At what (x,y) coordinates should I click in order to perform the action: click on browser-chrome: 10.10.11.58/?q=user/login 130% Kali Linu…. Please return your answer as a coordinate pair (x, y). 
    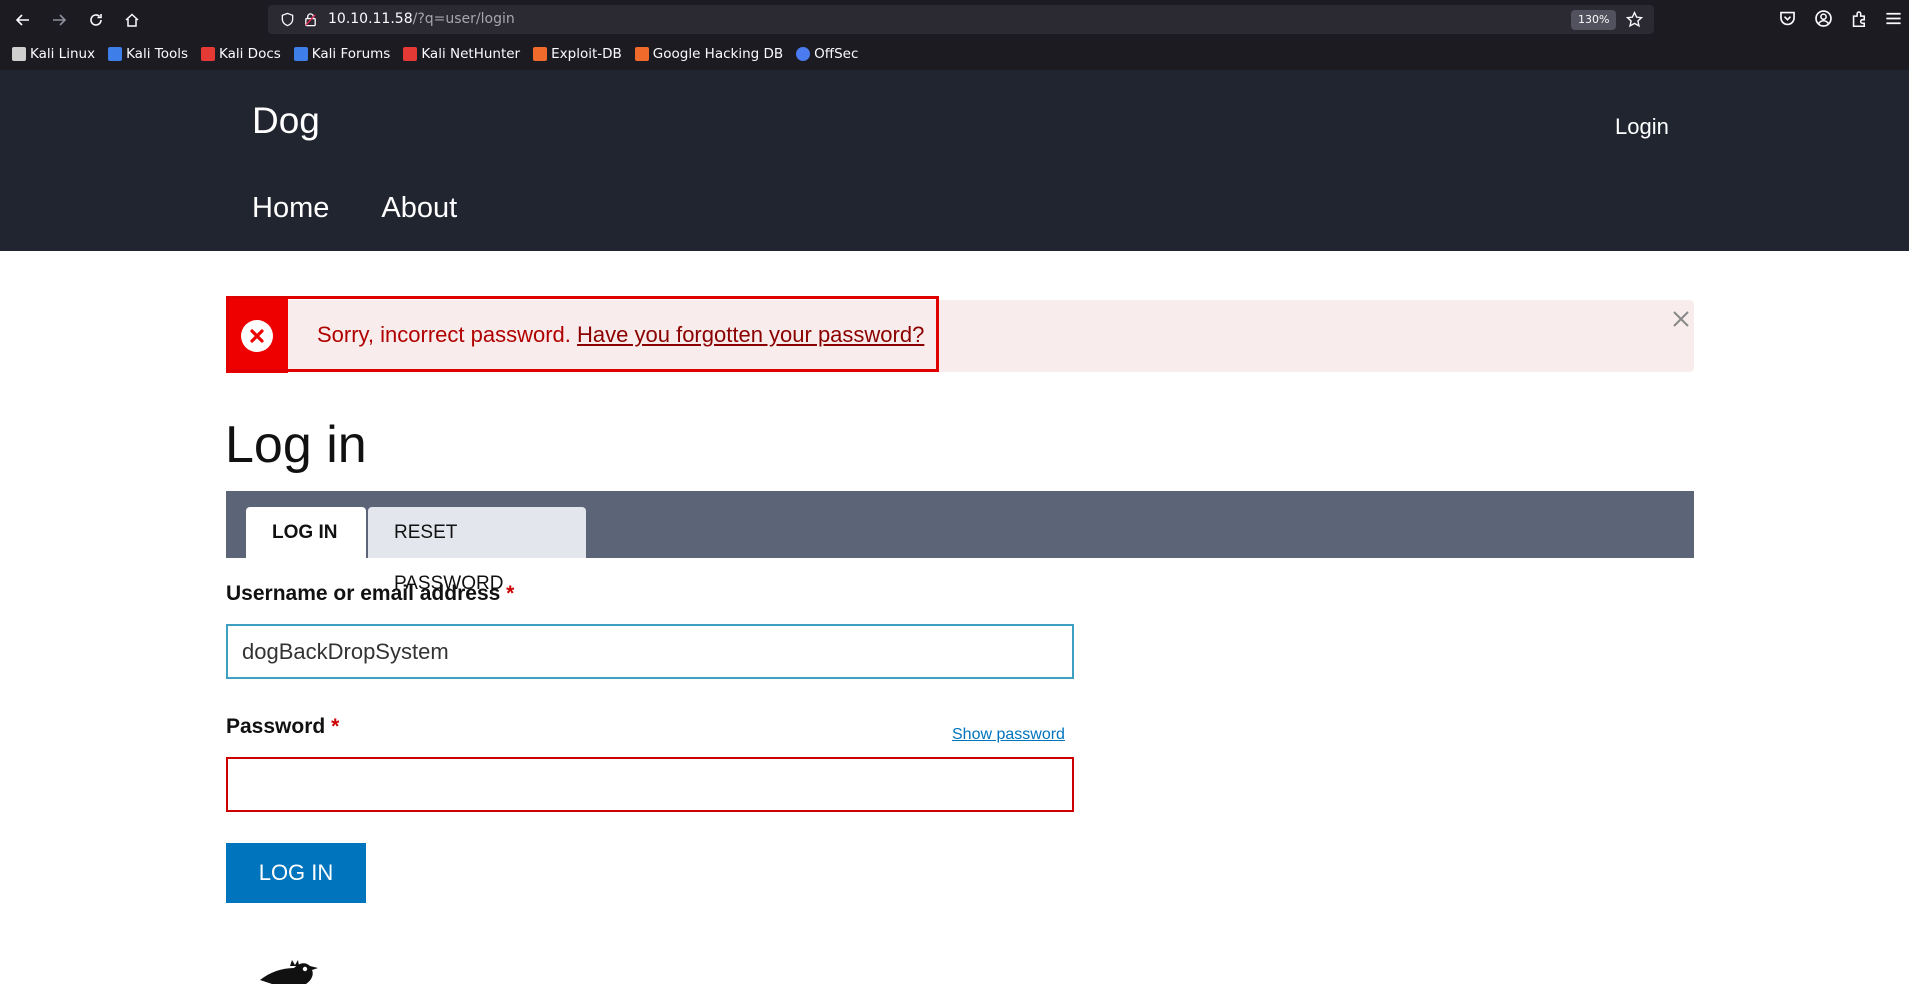
    Looking at the image, I should click on (954, 35).